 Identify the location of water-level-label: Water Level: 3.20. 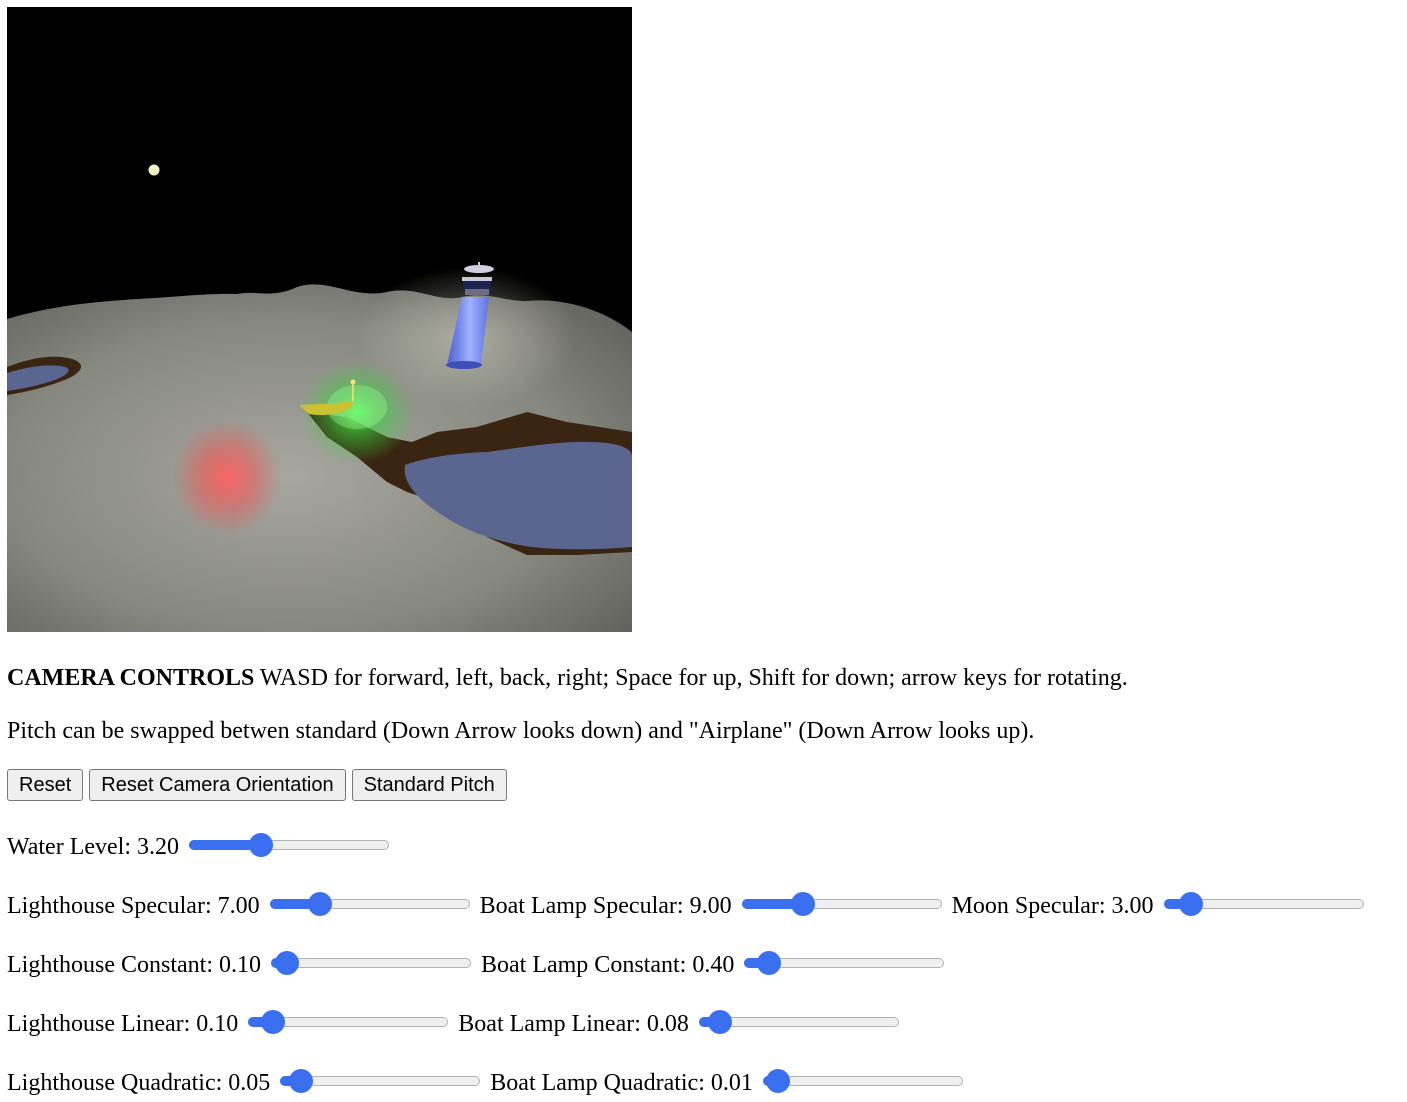
(93, 847).